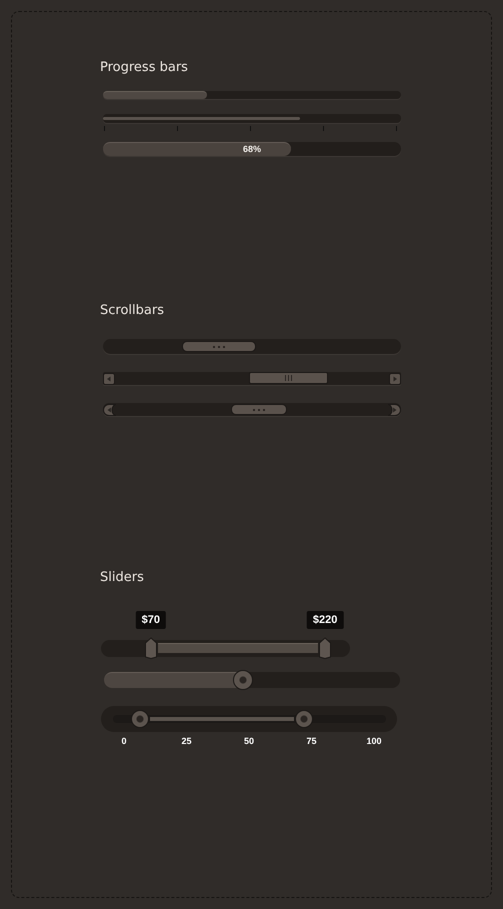  Describe the element at coordinates (124, 741) in the screenshot. I see `scale-label: 0` at that location.